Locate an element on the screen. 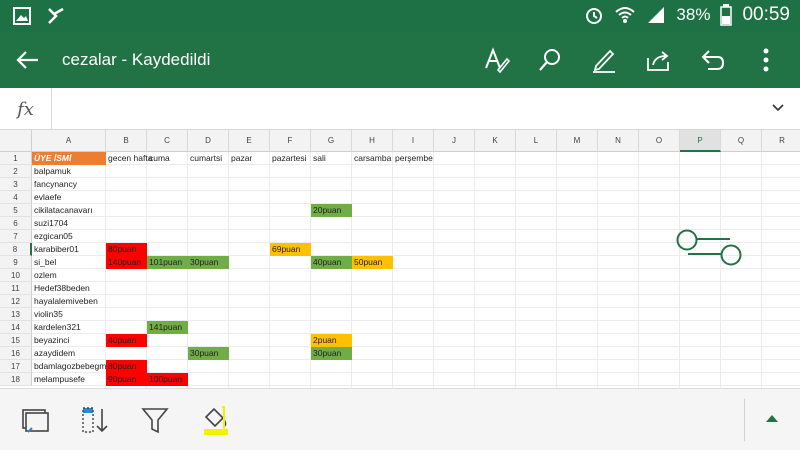 The height and width of the screenshot is (450, 800). name-cell: fancynancy is located at coordinates (69, 184).